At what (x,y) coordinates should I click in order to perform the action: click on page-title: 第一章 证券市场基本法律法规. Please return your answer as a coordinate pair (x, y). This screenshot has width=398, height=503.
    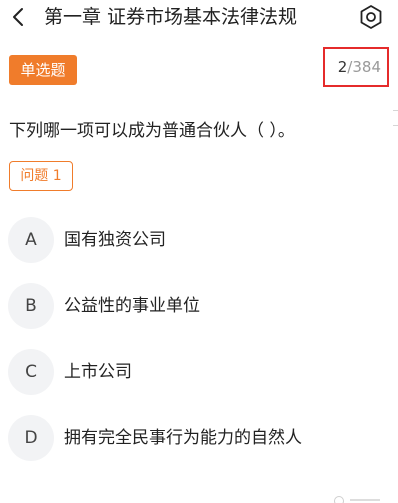
    Looking at the image, I should click on (171, 17).